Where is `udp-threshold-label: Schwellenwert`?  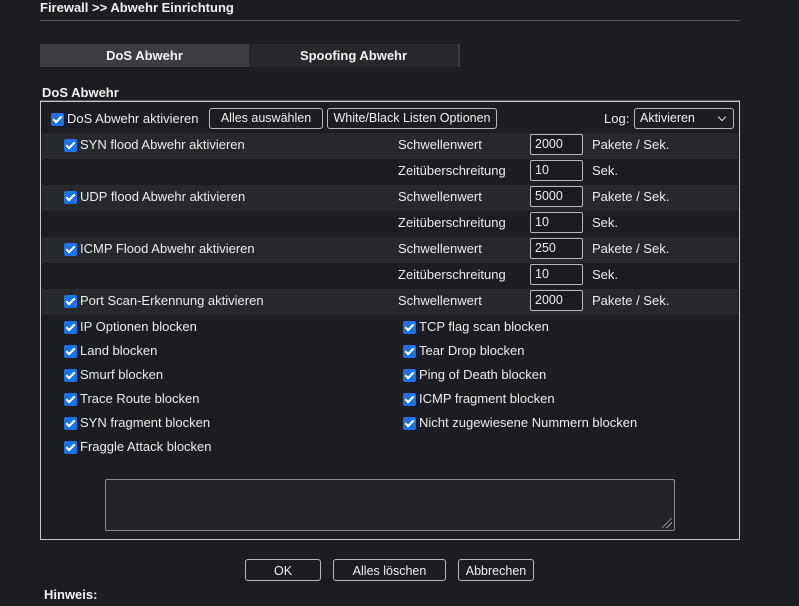 udp-threshold-label: Schwellenwert is located at coordinates (440, 196).